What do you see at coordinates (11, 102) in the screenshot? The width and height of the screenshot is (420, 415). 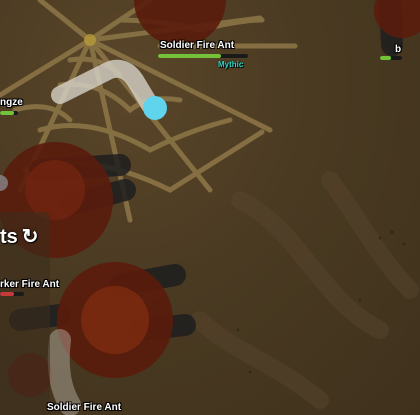 I see `bronze-label: ngze` at bounding box center [11, 102].